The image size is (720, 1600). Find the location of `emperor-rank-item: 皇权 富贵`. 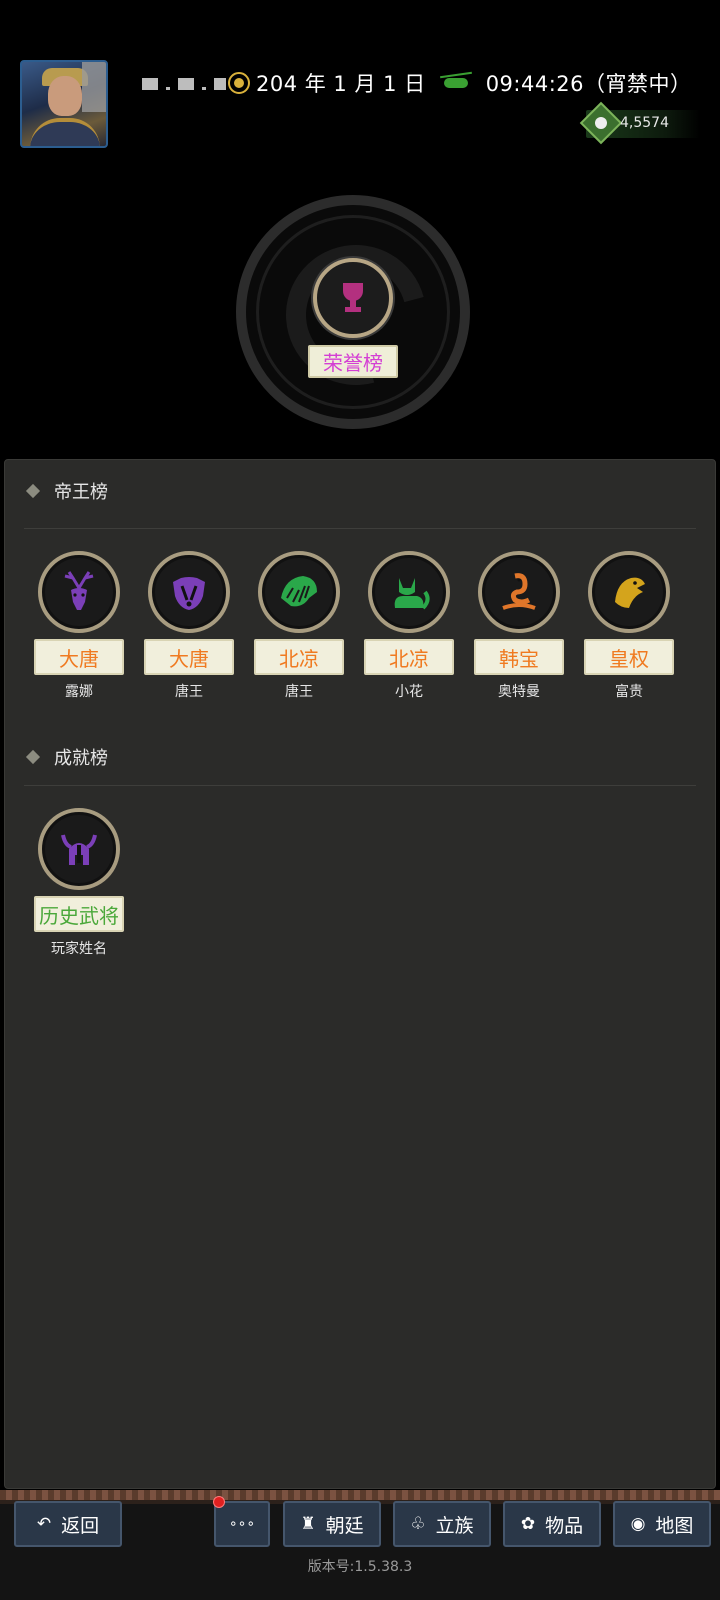

emperor-rank-item: 皇权 富贵 is located at coordinates (629, 626).